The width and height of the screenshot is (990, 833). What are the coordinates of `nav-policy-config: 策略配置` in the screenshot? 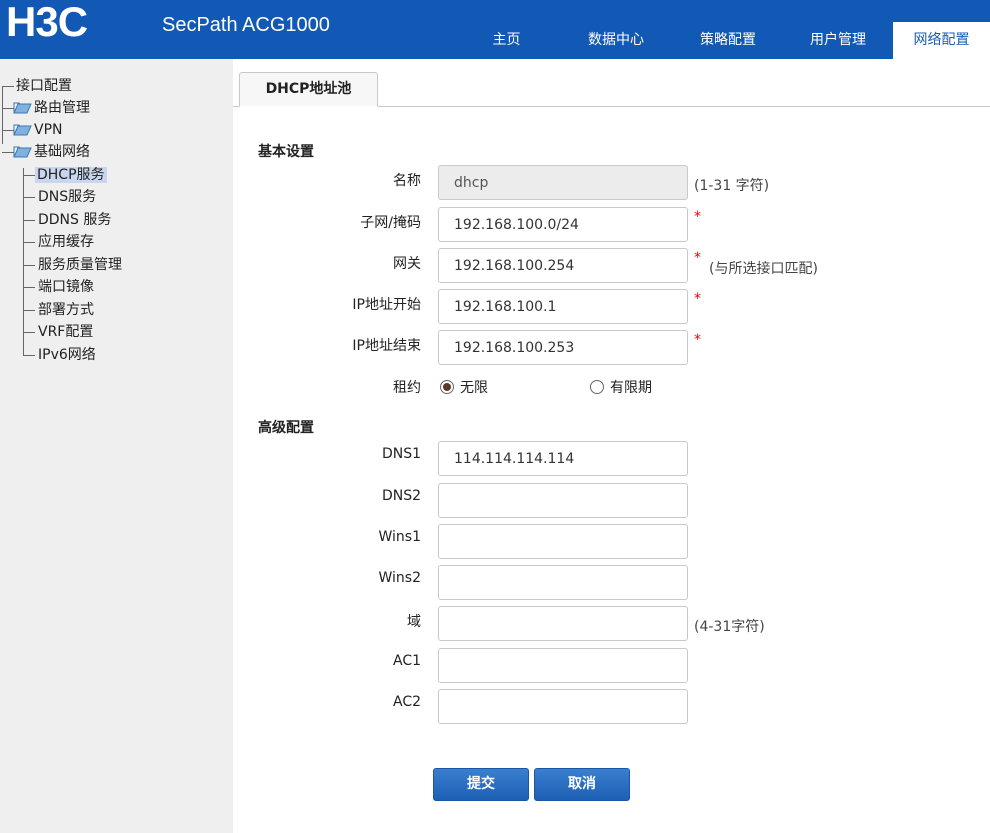 It's located at (728, 40).